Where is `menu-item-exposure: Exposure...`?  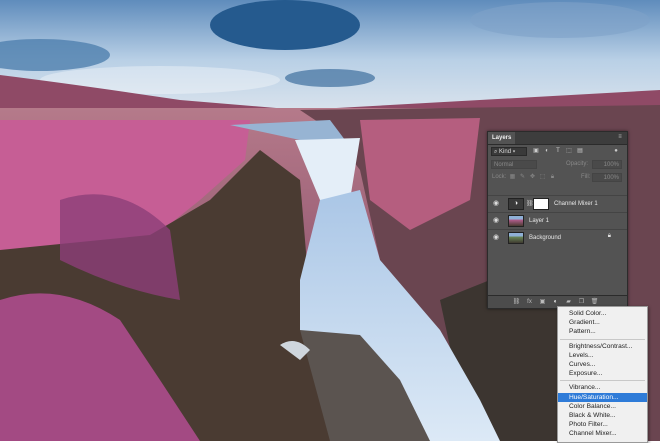
menu-item-exposure: Exposure... is located at coordinates (602, 373).